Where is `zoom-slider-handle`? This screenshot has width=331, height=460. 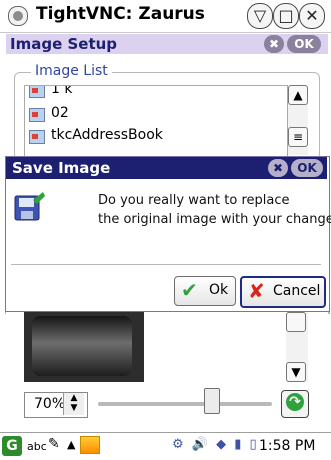 zoom-slider-handle is located at coordinates (212, 401).